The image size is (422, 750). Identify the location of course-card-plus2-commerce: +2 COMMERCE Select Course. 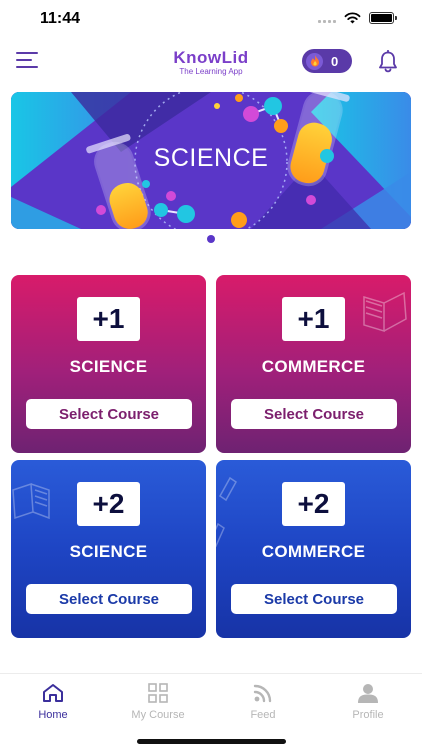
(313, 549).